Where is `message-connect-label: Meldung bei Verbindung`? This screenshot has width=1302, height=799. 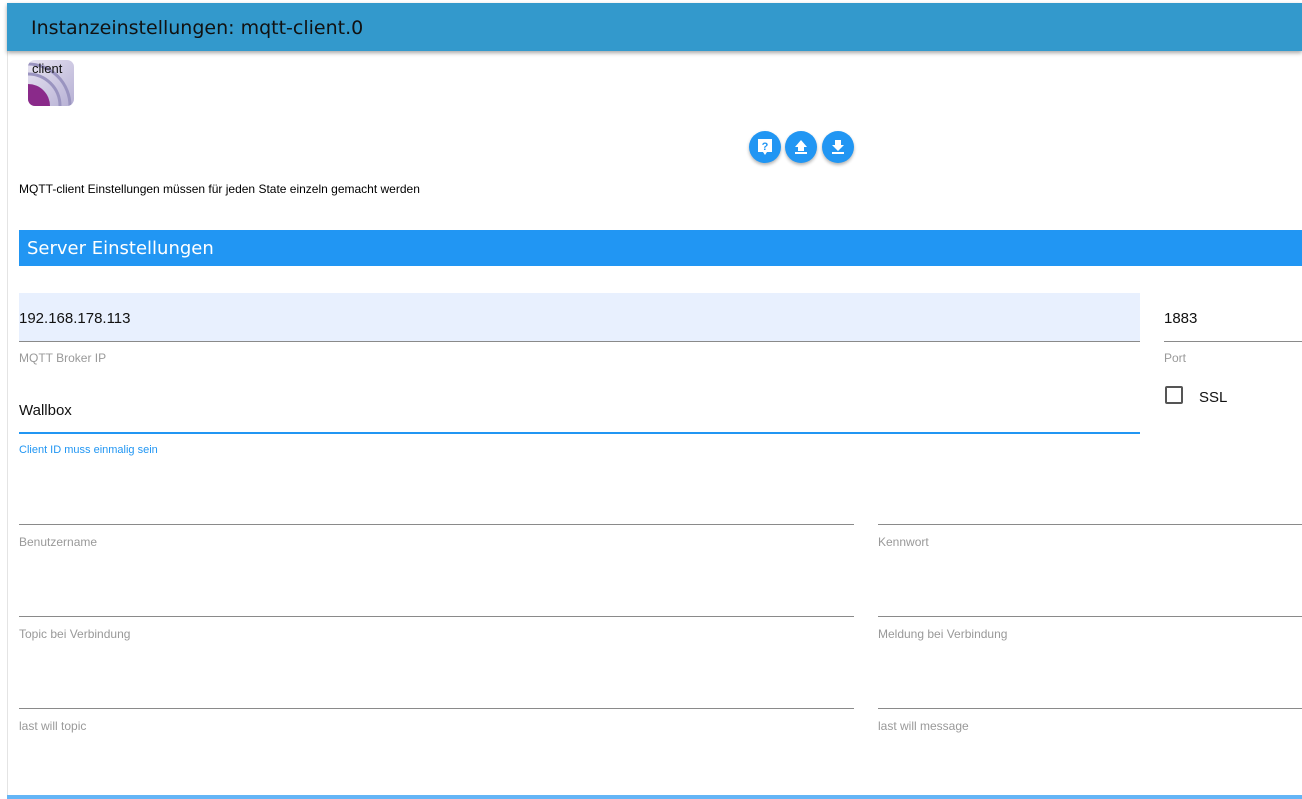 message-connect-label: Meldung bei Verbindung is located at coordinates (943, 634).